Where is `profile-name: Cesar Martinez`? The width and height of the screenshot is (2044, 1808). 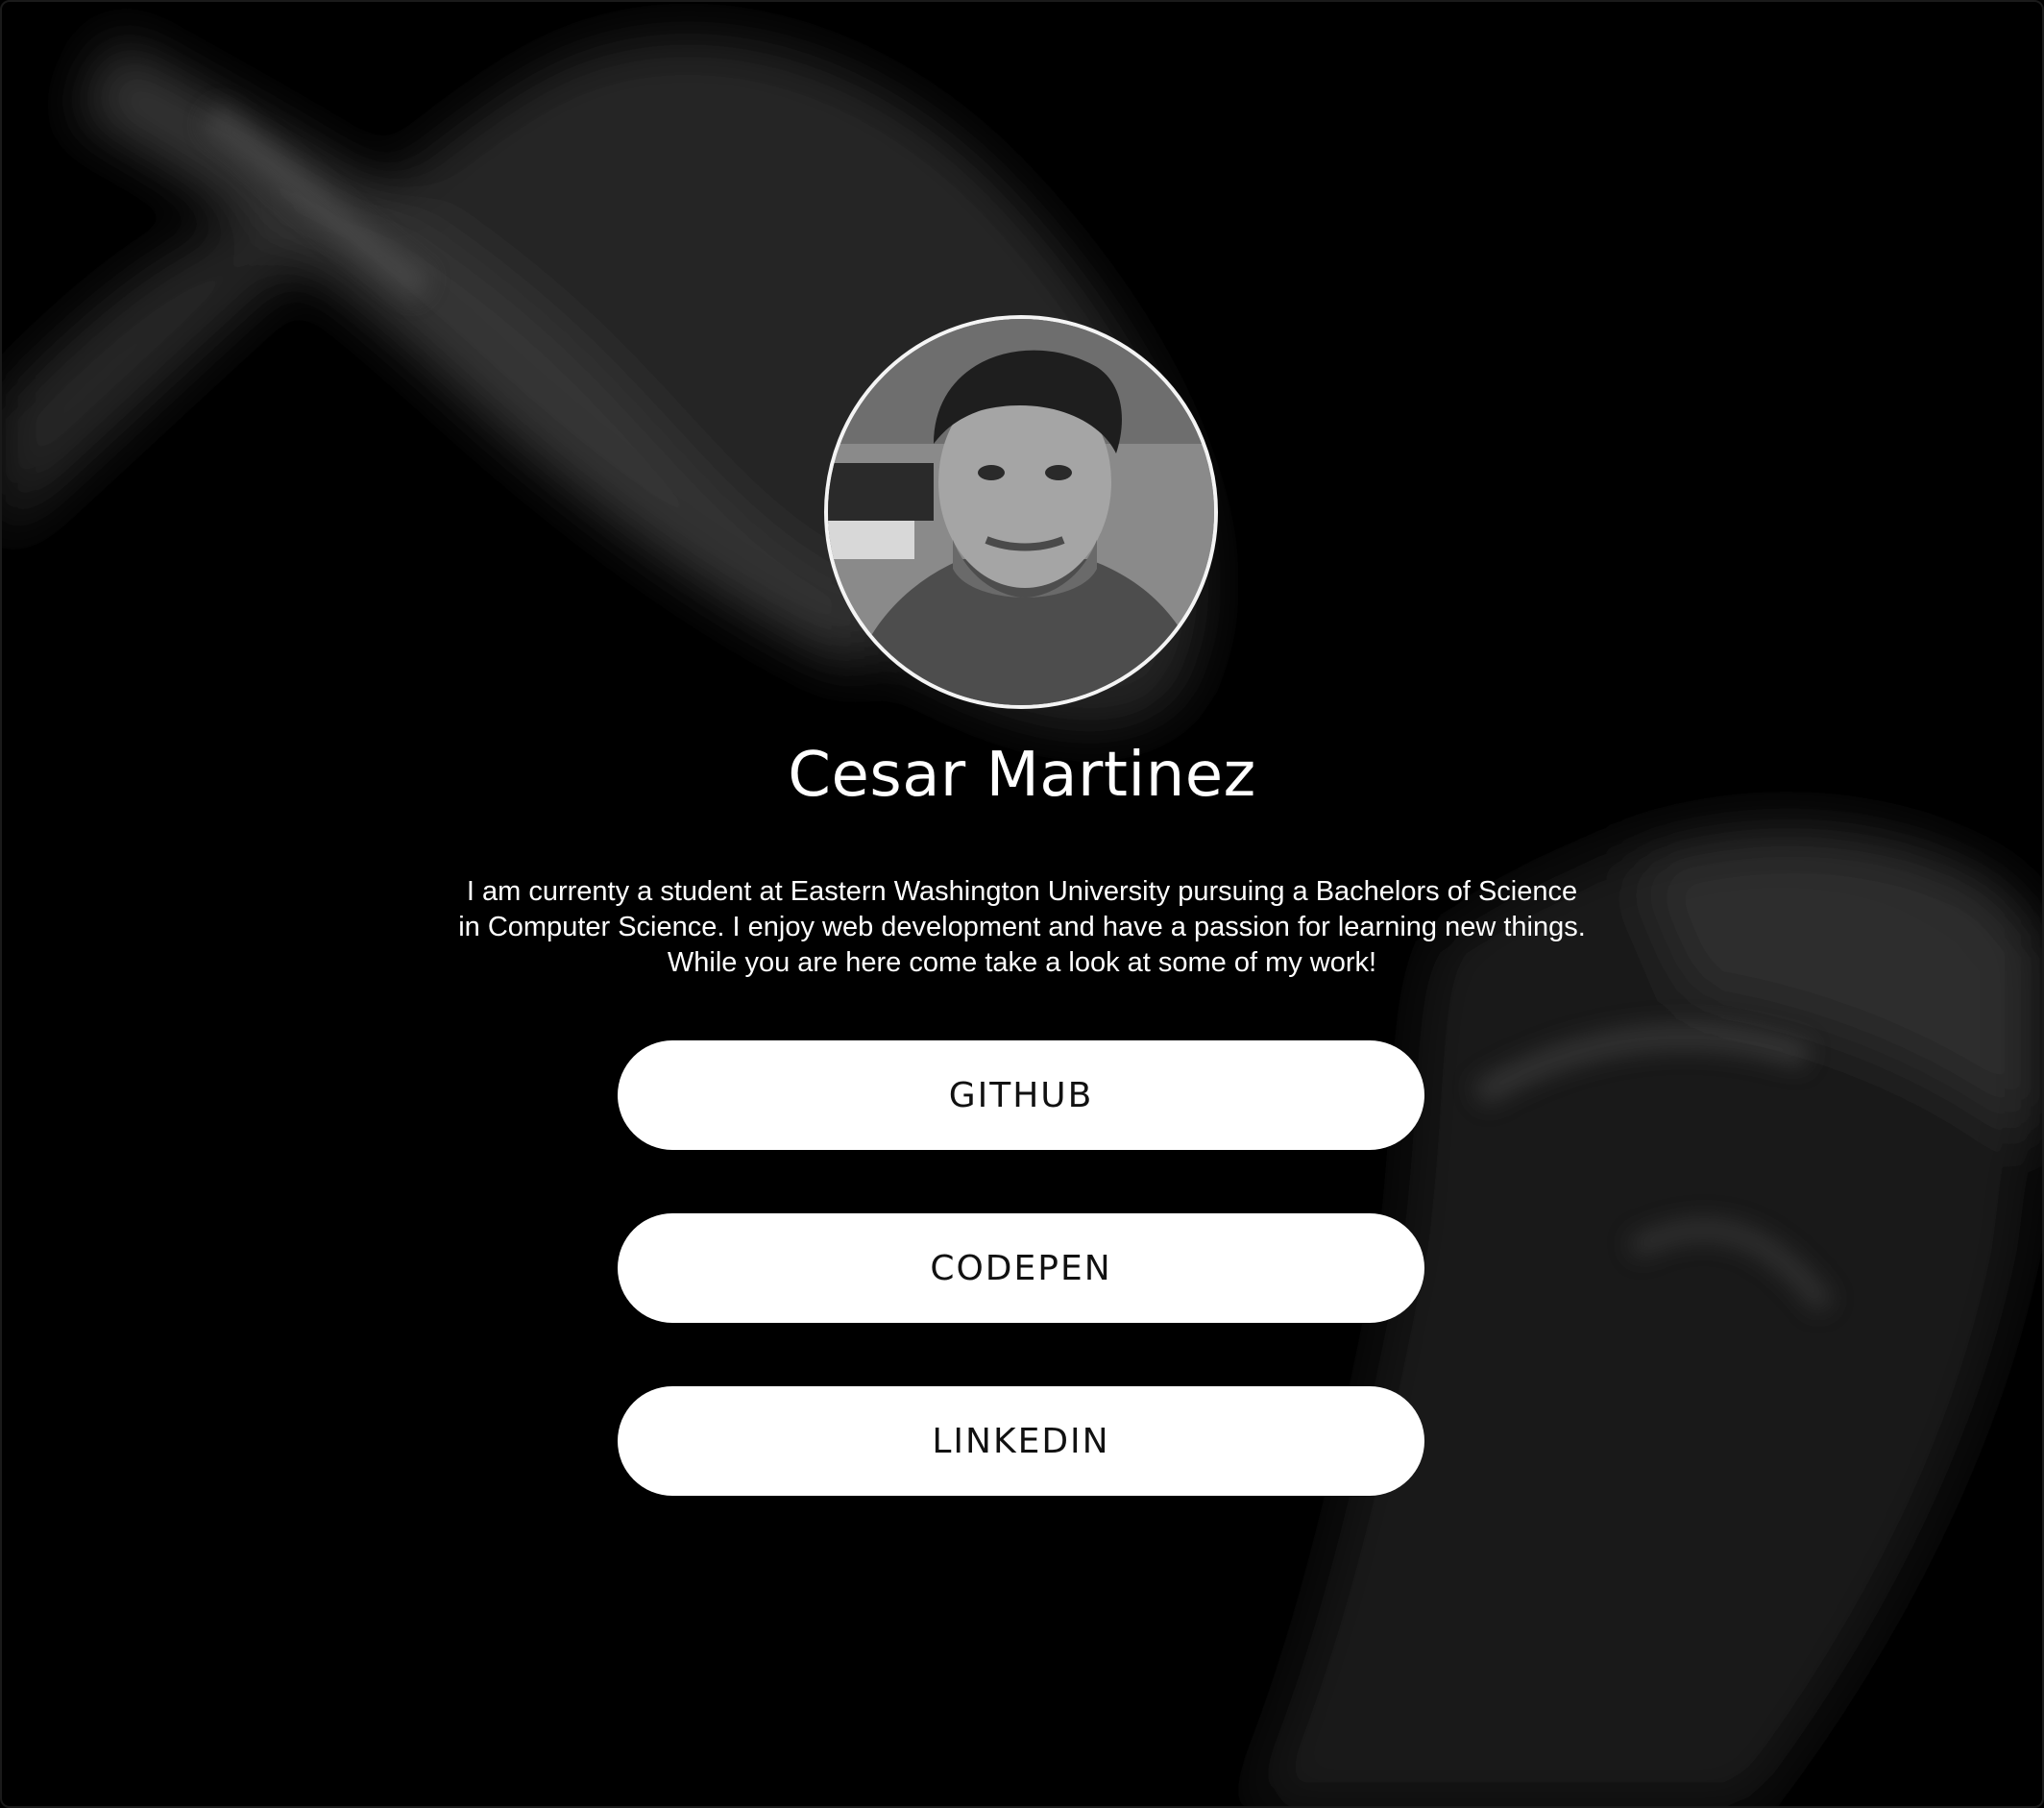 profile-name: Cesar Martinez is located at coordinates (1022, 775).